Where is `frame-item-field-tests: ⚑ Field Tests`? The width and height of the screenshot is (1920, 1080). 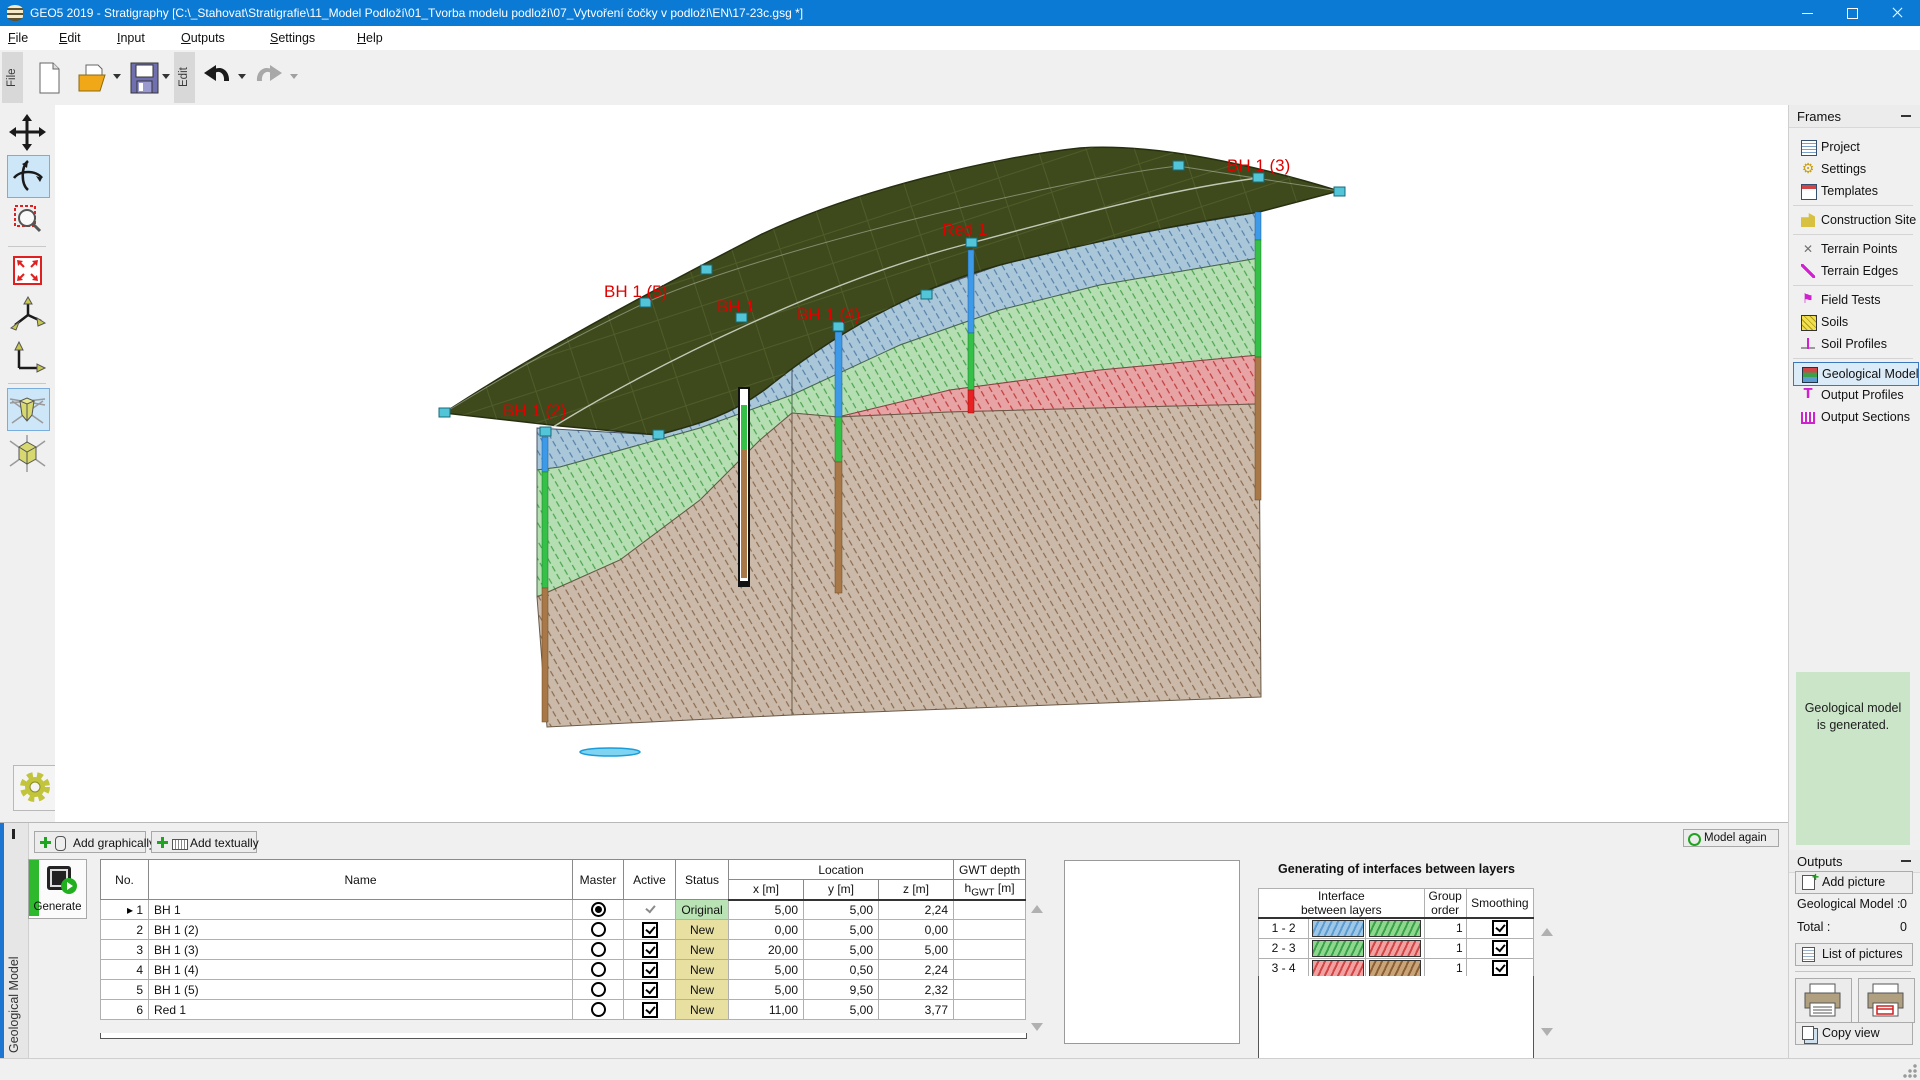 frame-item-field-tests: ⚑ Field Tests is located at coordinates (1855, 300).